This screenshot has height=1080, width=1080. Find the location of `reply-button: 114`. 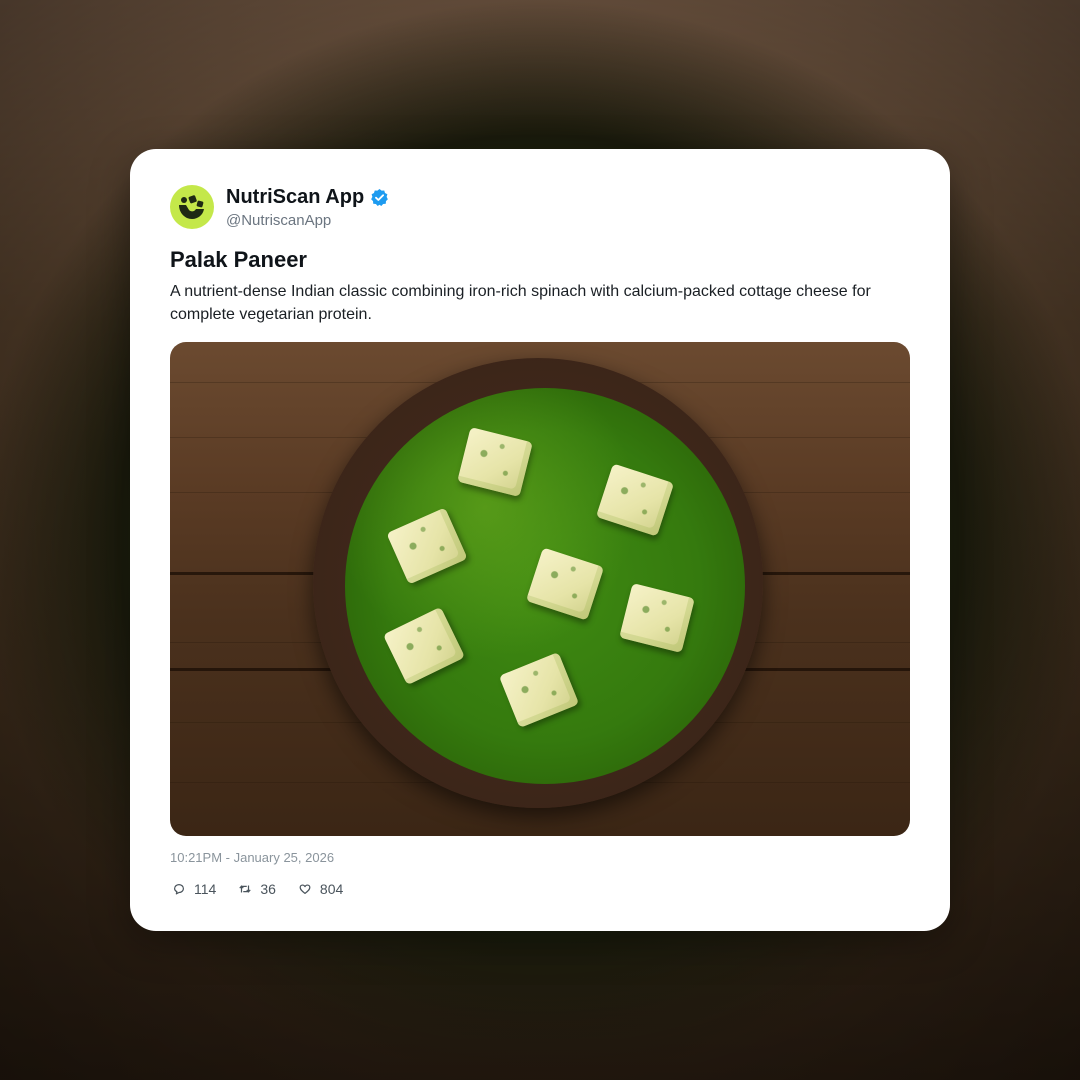

reply-button: 114 is located at coordinates (194, 889).